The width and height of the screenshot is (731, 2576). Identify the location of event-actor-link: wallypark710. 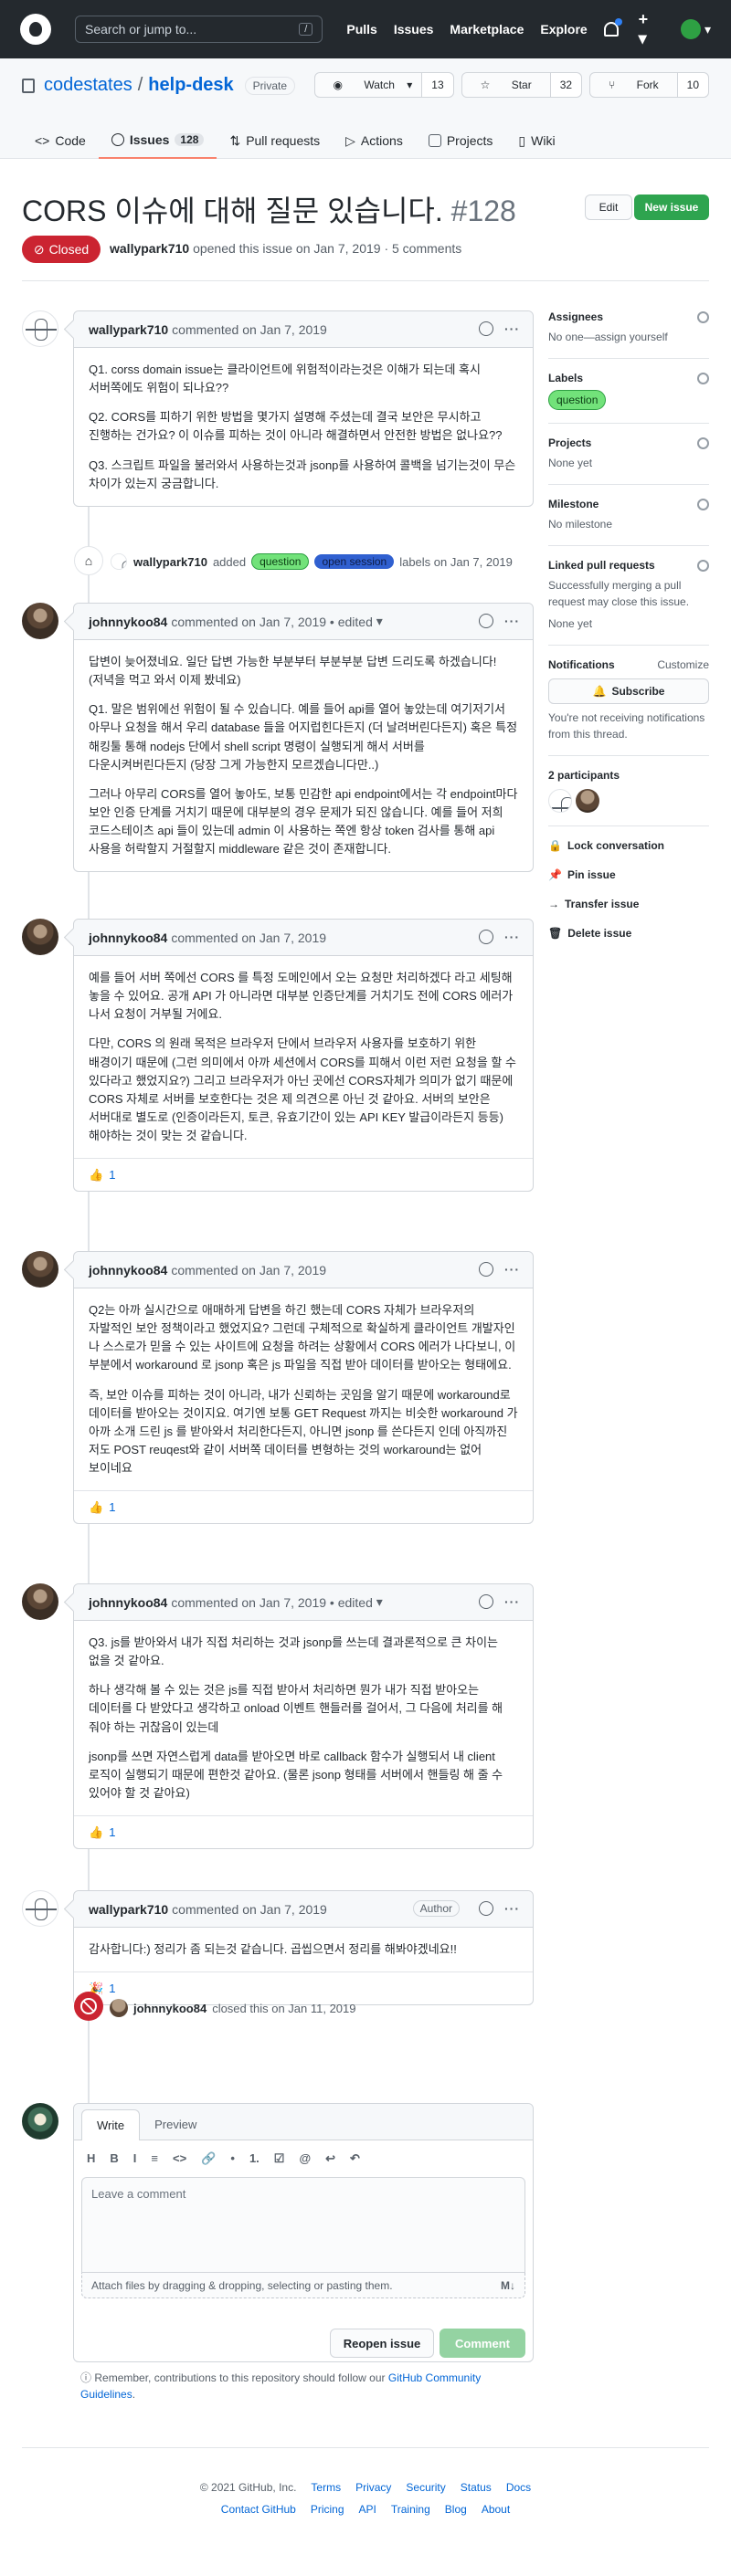
(170, 562).